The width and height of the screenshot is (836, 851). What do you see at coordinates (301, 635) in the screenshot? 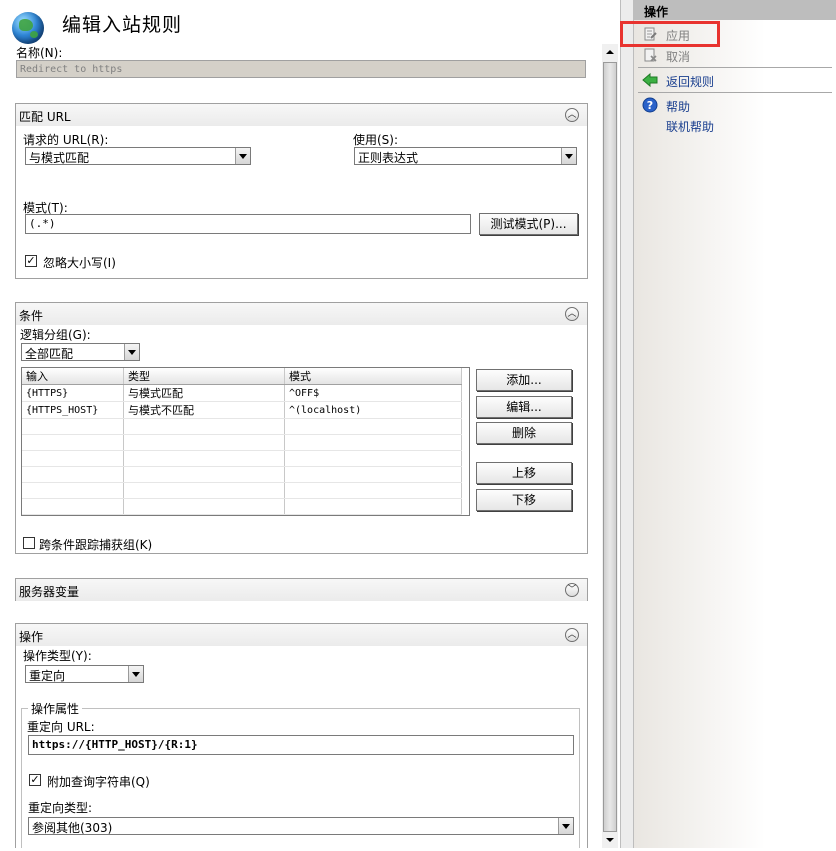
I see `action-header: 操作 ︿` at bounding box center [301, 635].